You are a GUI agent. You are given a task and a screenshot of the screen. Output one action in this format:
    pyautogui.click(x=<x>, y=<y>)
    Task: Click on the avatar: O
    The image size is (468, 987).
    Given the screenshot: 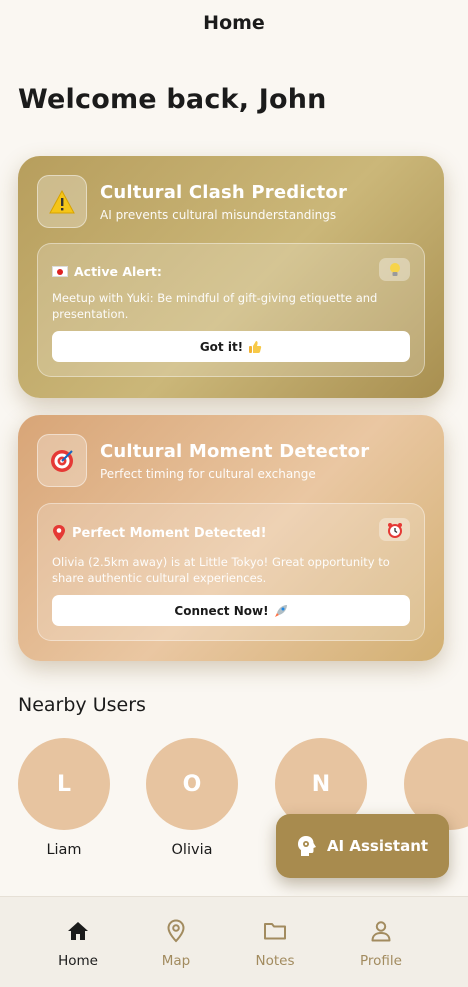 What is the action you would take?
    pyautogui.click(x=192, y=784)
    